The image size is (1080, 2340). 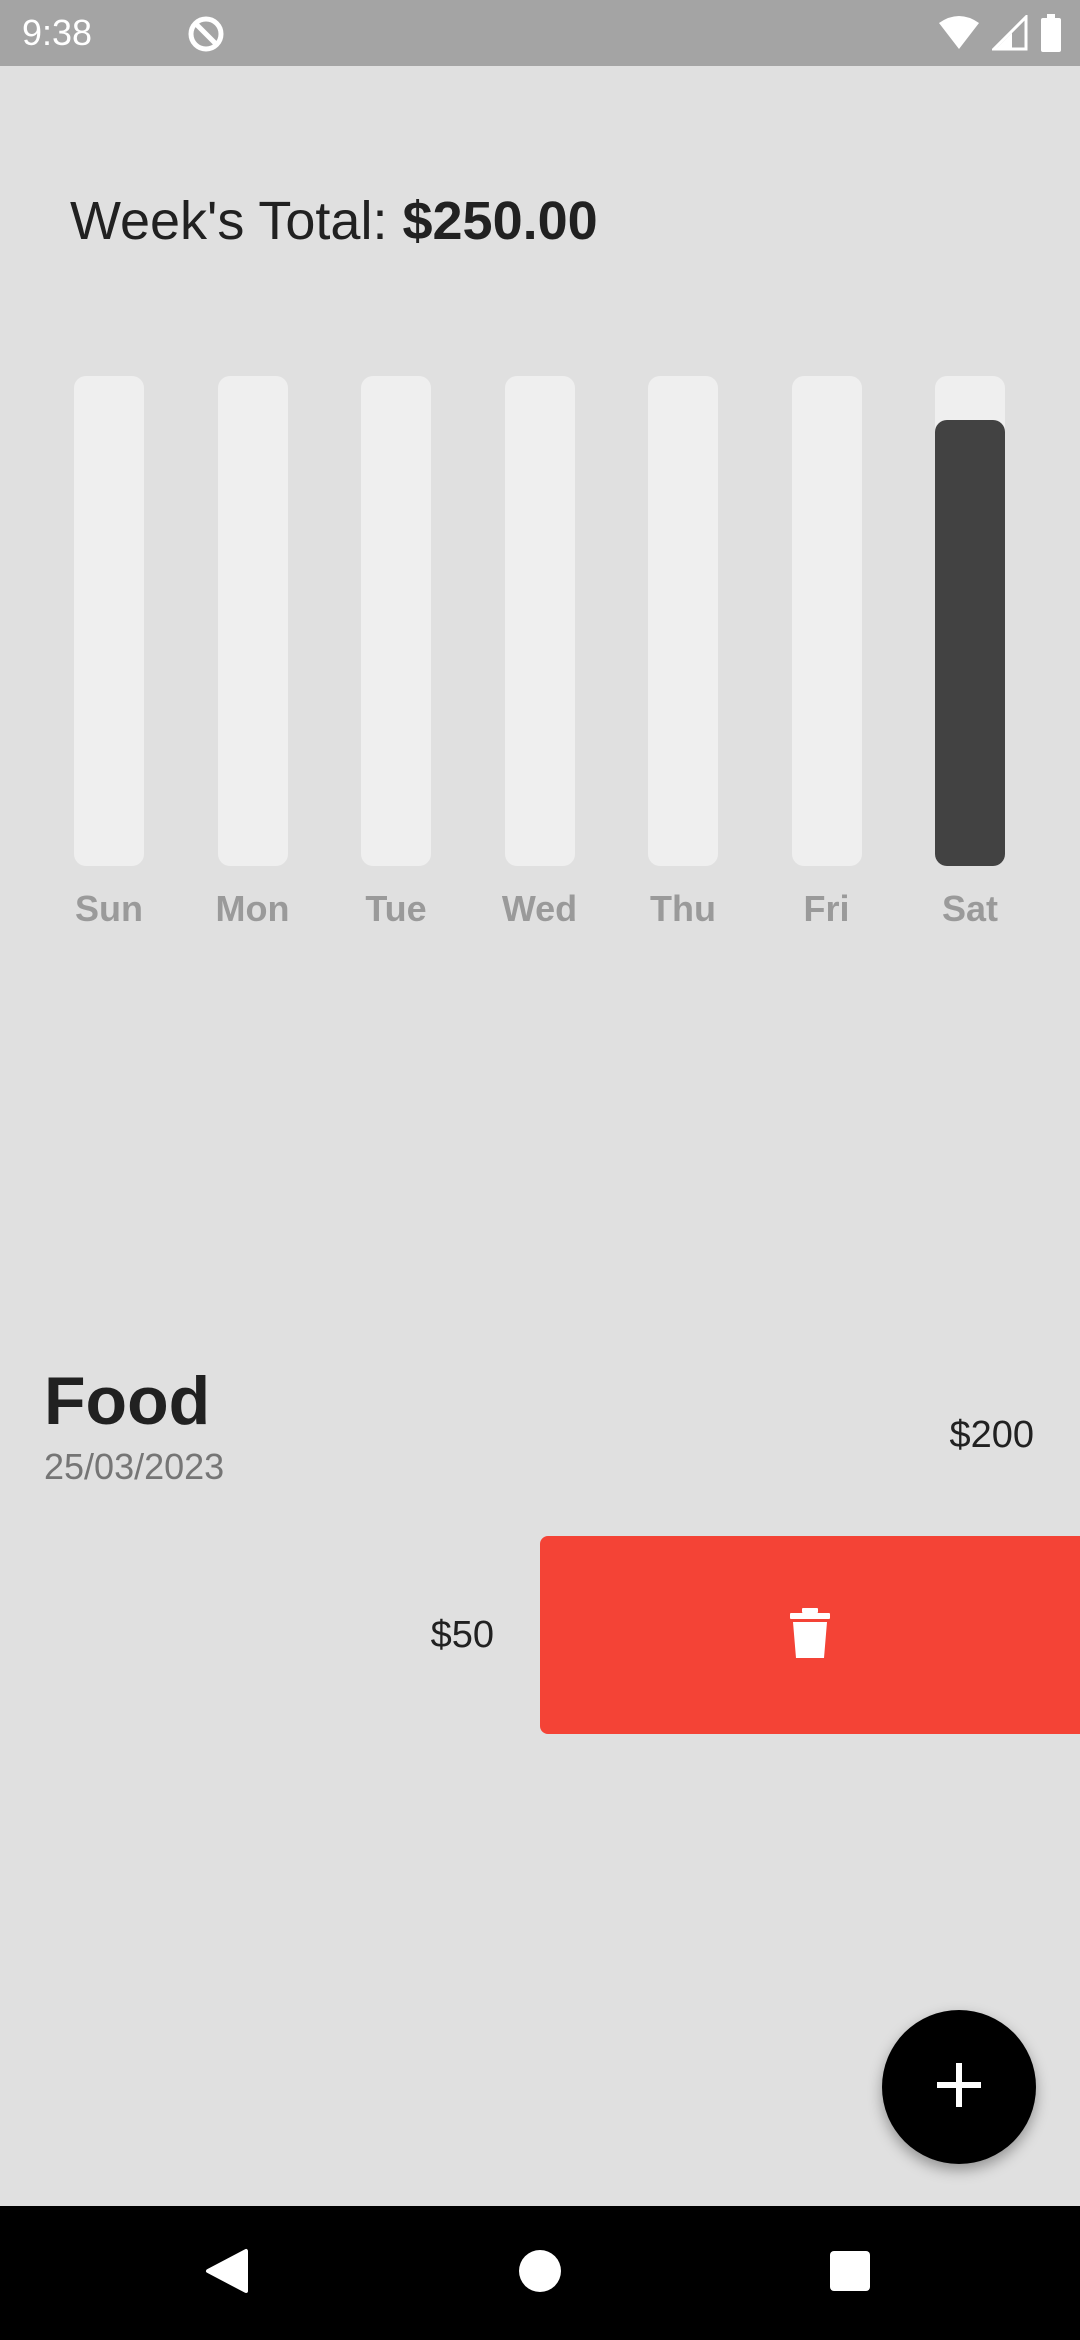 I want to click on bar-track-tue, so click(x=396, y=621).